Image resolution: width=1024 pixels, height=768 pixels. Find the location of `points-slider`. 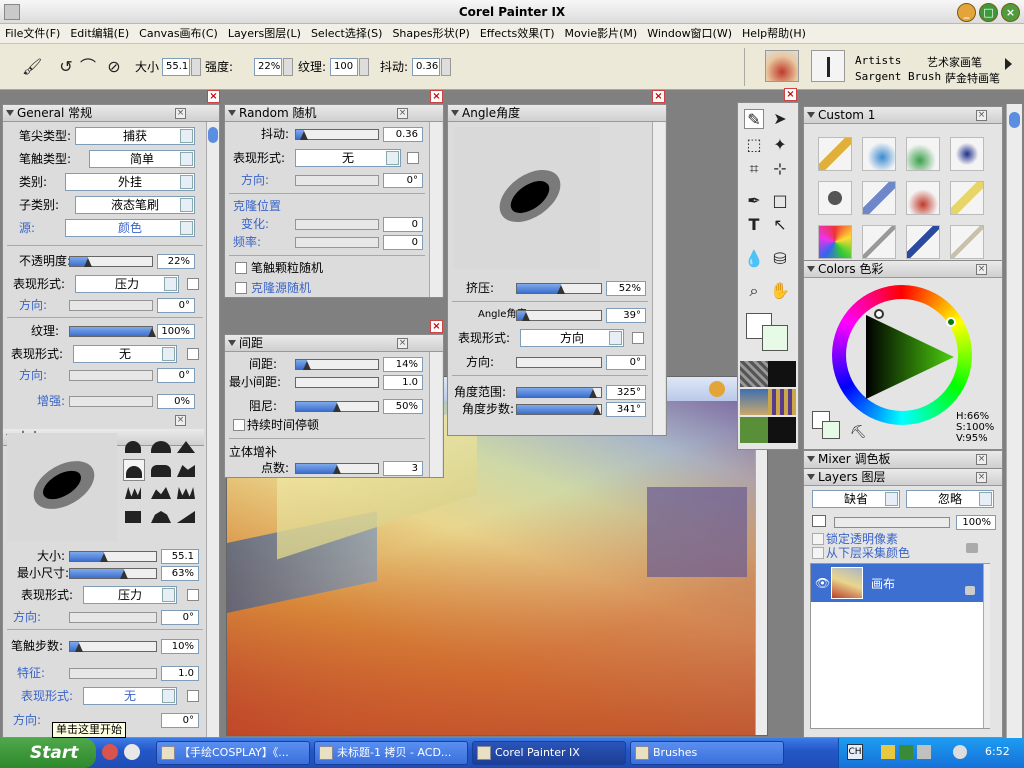

points-slider is located at coordinates (337, 468).